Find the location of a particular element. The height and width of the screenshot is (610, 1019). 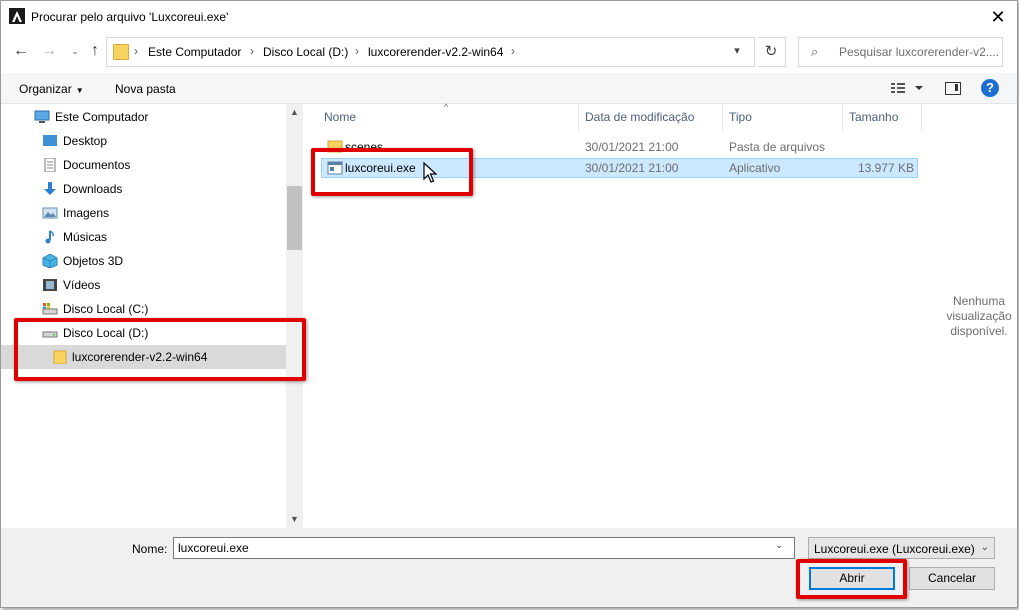

command-bar: Organizar ▼ Nova pasta ? is located at coordinates (509, 88).